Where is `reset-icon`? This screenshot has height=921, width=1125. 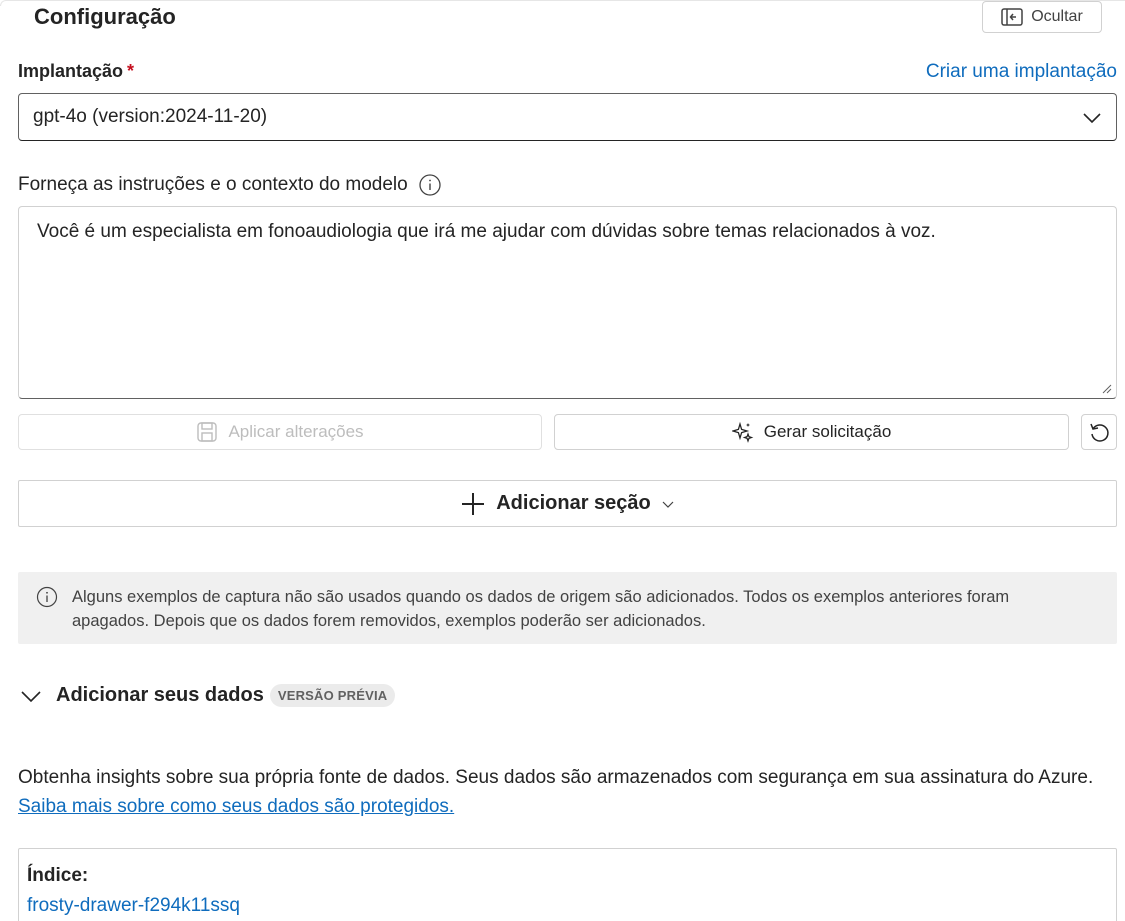 reset-icon is located at coordinates (1099, 432).